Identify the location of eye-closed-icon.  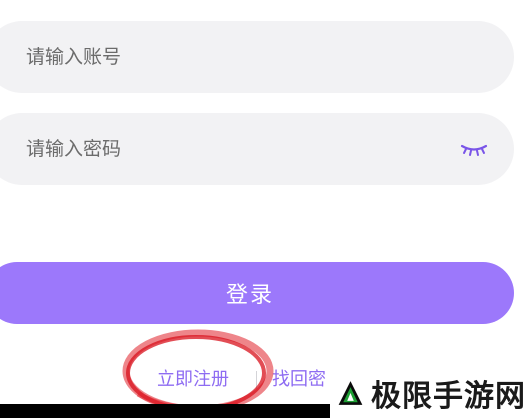
(474, 150).